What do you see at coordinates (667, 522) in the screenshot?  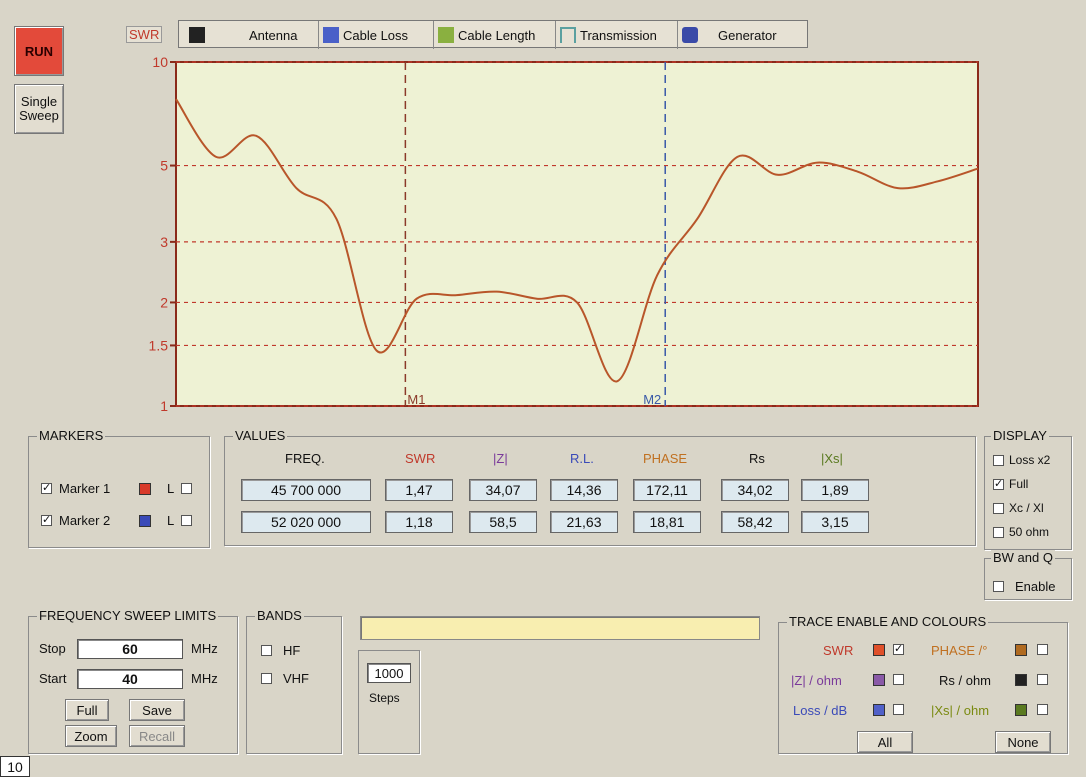 I see `marker2-phase: 18,81` at bounding box center [667, 522].